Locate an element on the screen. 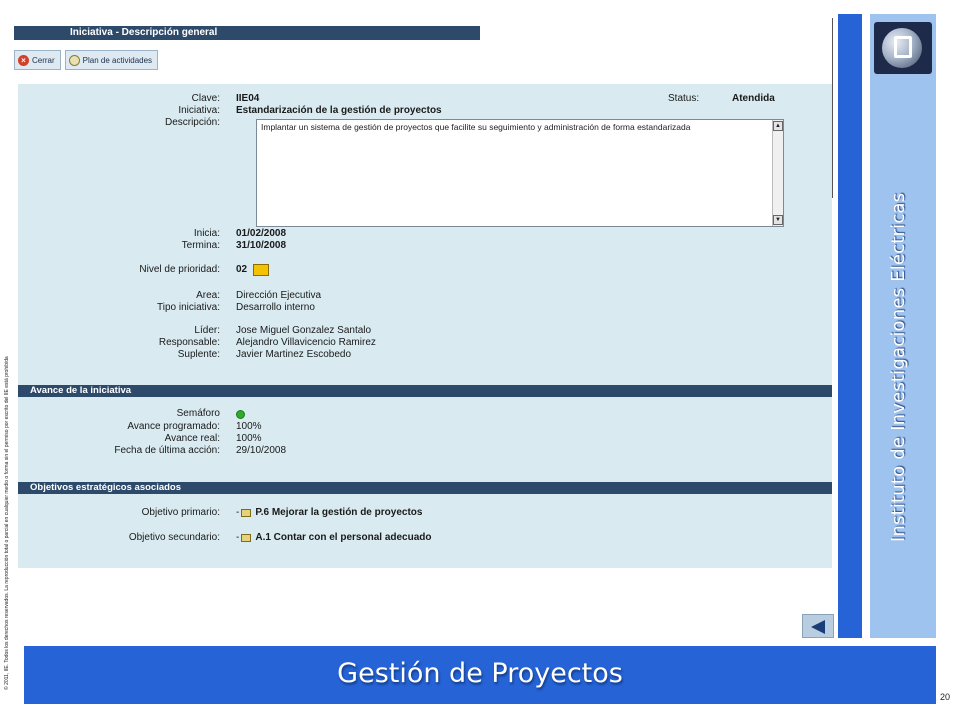 The image size is (960, 720). window-title: Iniciativa - Descripción general is located at coordinates (247, 33).